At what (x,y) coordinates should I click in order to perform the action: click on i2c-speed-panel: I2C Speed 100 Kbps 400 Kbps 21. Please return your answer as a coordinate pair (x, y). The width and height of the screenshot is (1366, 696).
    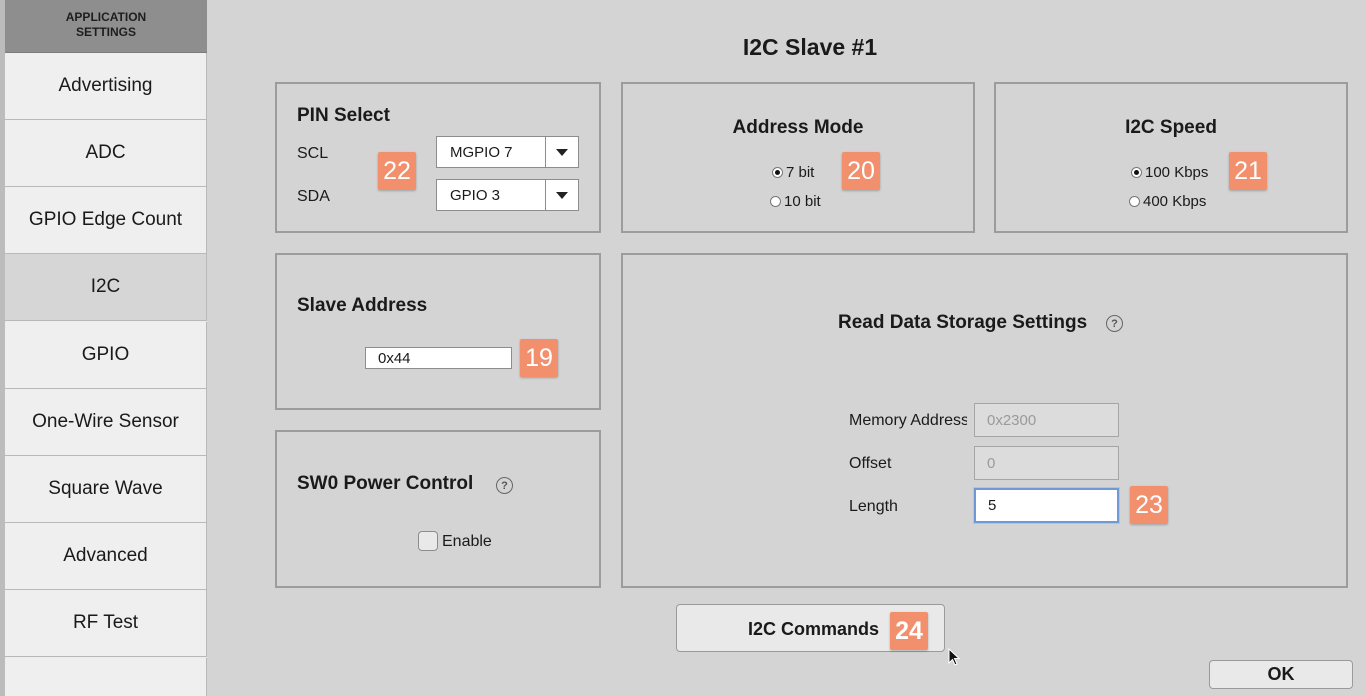
    Looking at the image, I should click on (1171, 157).